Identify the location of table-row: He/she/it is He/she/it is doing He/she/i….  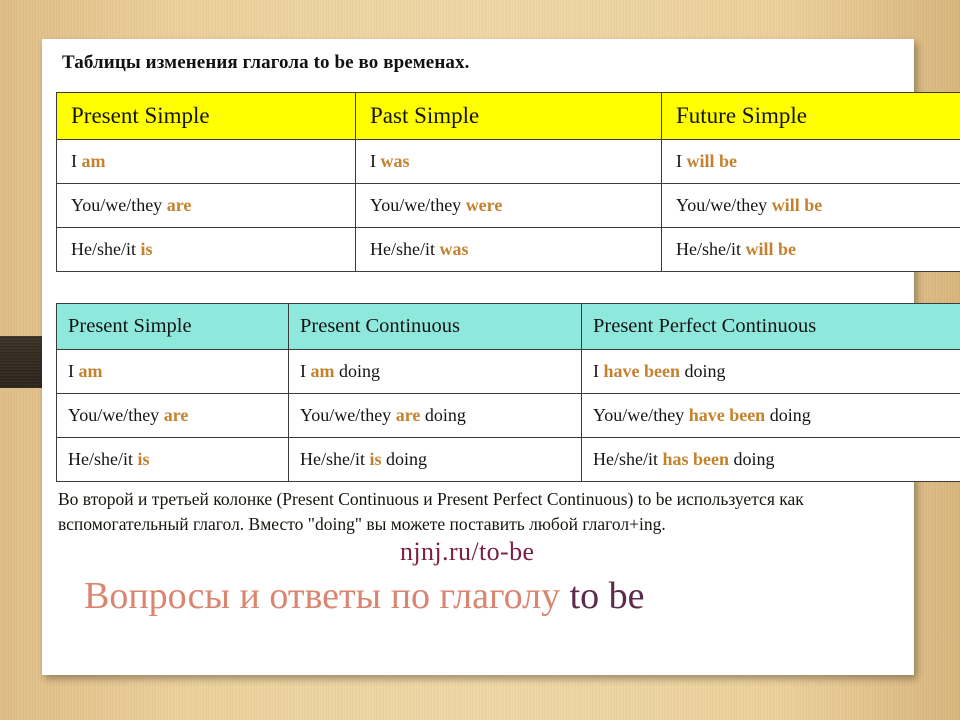
(508, 459).